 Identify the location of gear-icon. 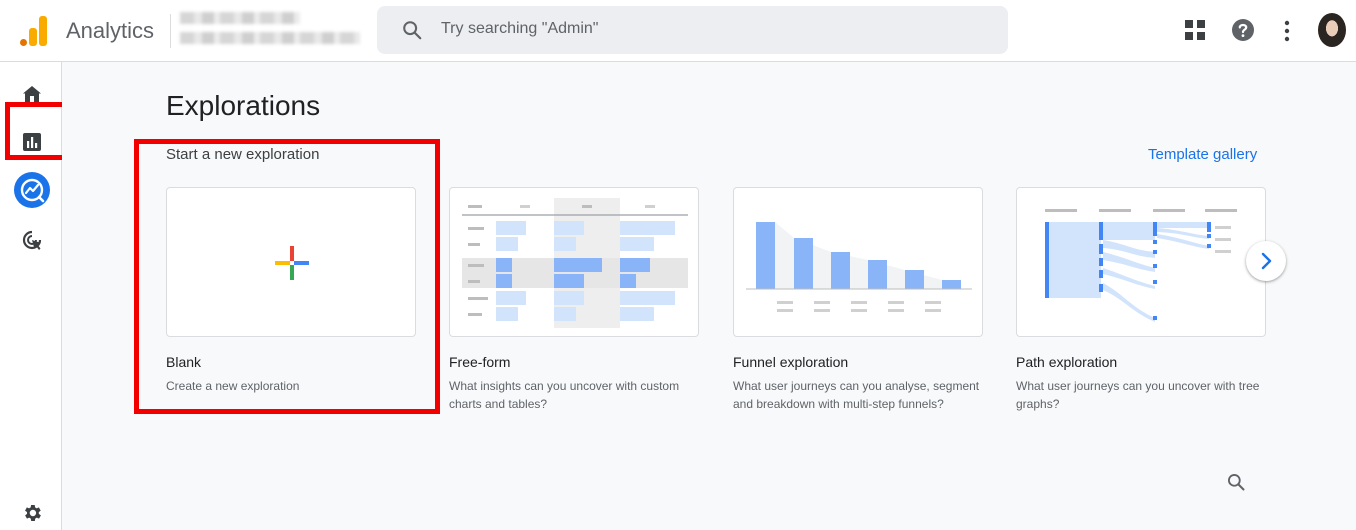
(33, 513).